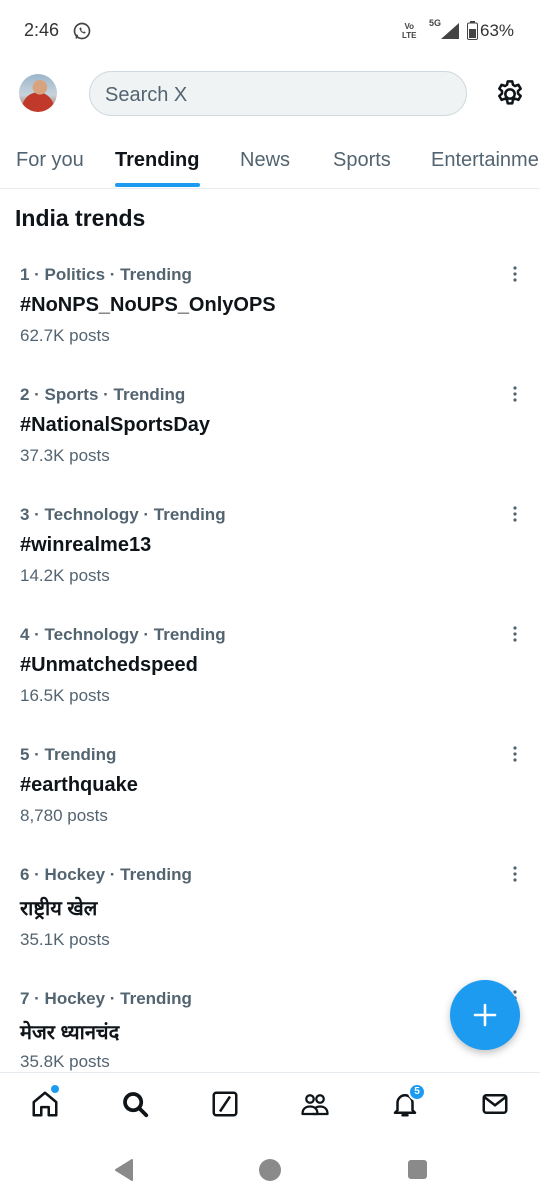 Image resolution: width=540 pixels, height=1200 pixels. What do you see at coordinates (135, 1104) in the screenshot?
I see `search-icon` at bounding box center [135, 1104].